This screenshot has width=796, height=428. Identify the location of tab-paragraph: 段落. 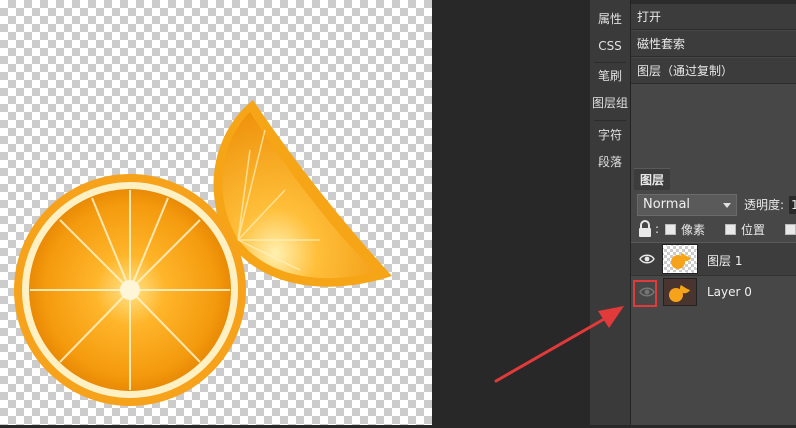
(610, 162).